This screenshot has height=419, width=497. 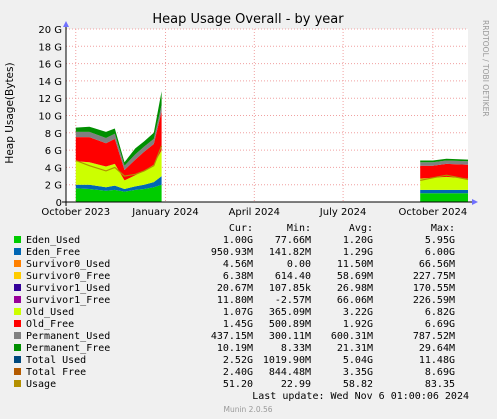 What do you see at coordinates (50, 117) in the screenshot?
I see `y-tick-label: 10 G` at bounding box center [50, 117].